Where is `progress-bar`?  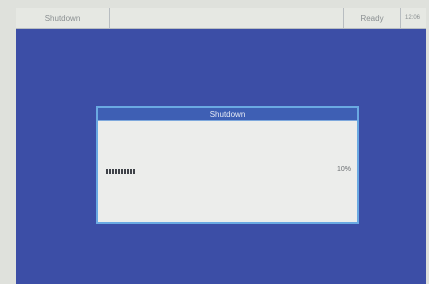 progress-bar is located at coordinates (120, 171).